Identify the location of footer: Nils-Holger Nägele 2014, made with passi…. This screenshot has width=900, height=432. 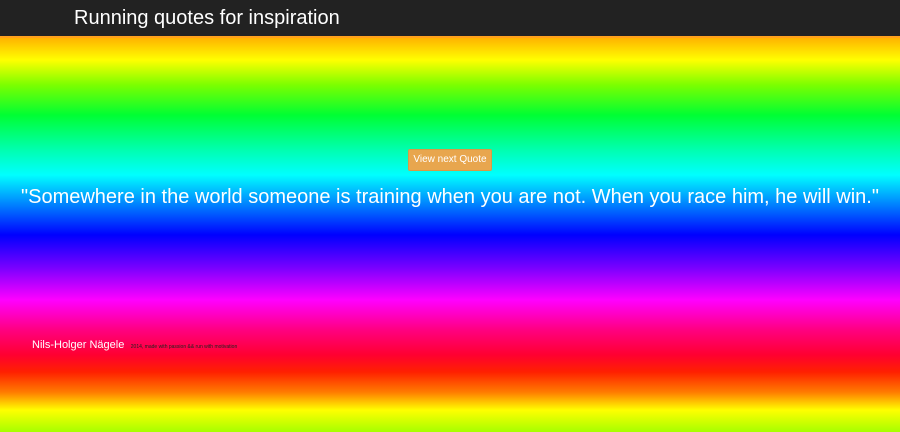
(134, 344).